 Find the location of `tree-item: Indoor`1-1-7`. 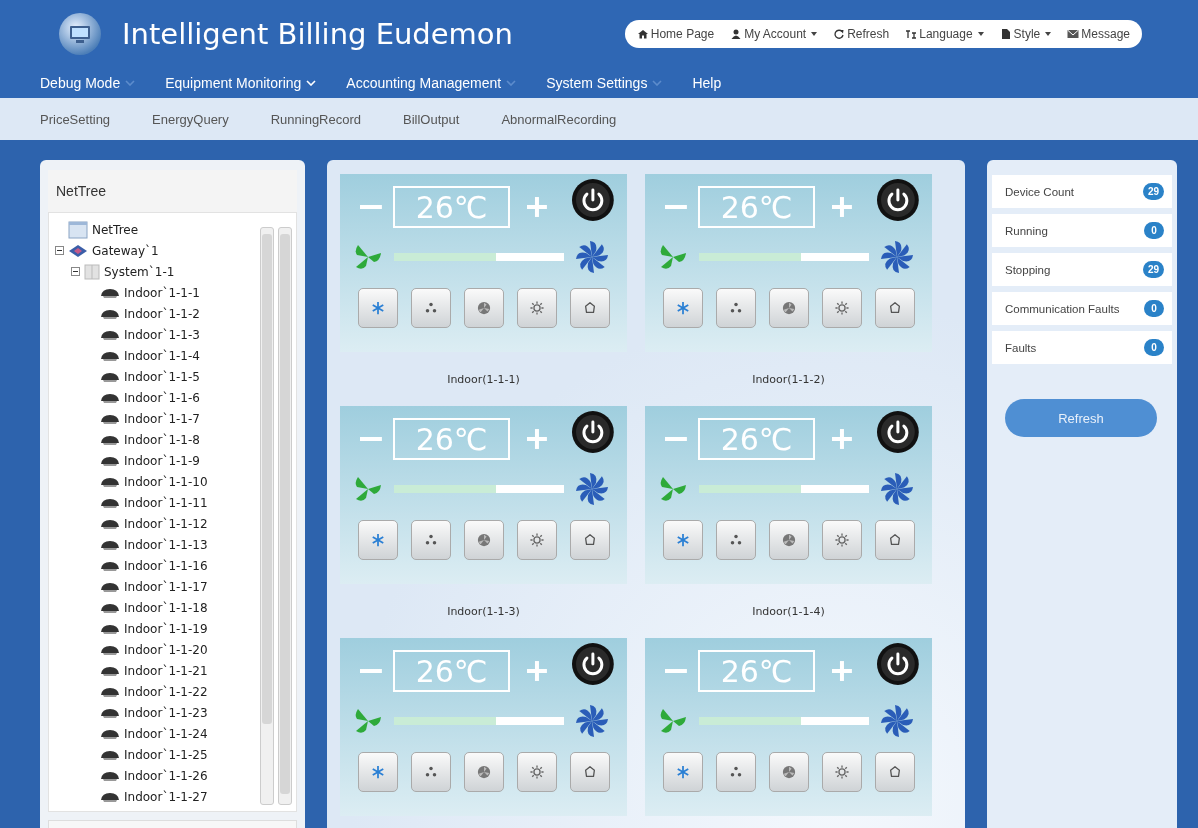

tree-item: Indoor`1-1-7 is located at coordinates (162, 418).